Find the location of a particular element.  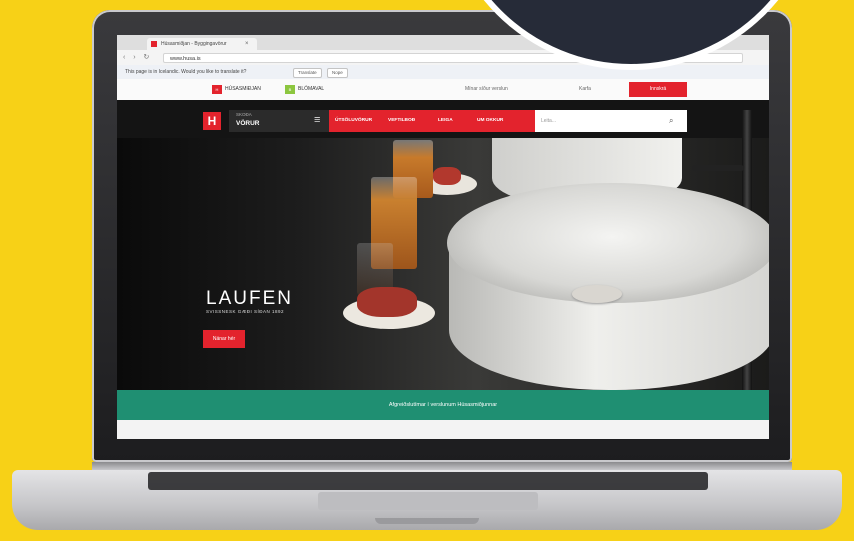

nope-button: Nope is located at coordinates (337, 73).